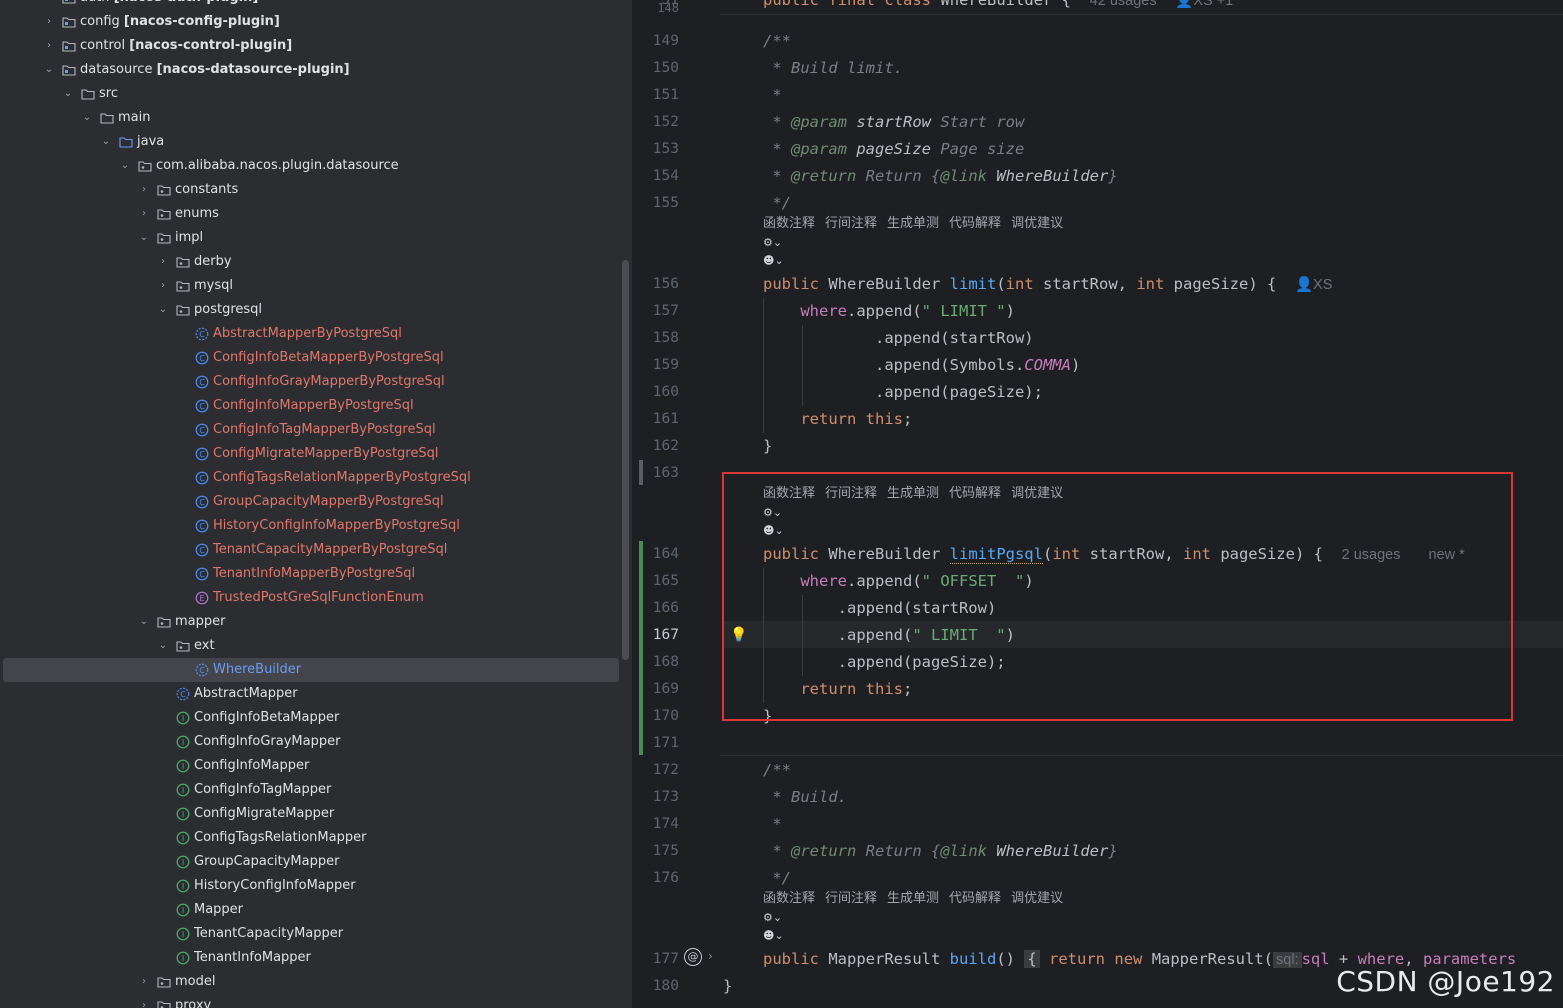 Image resolution: width=1563 pixels, height=1008 pixels. What do you see at coordinates (625, 460) in the screenshot?
I see `tree-scrollbar` at bounding box center [625, 460].